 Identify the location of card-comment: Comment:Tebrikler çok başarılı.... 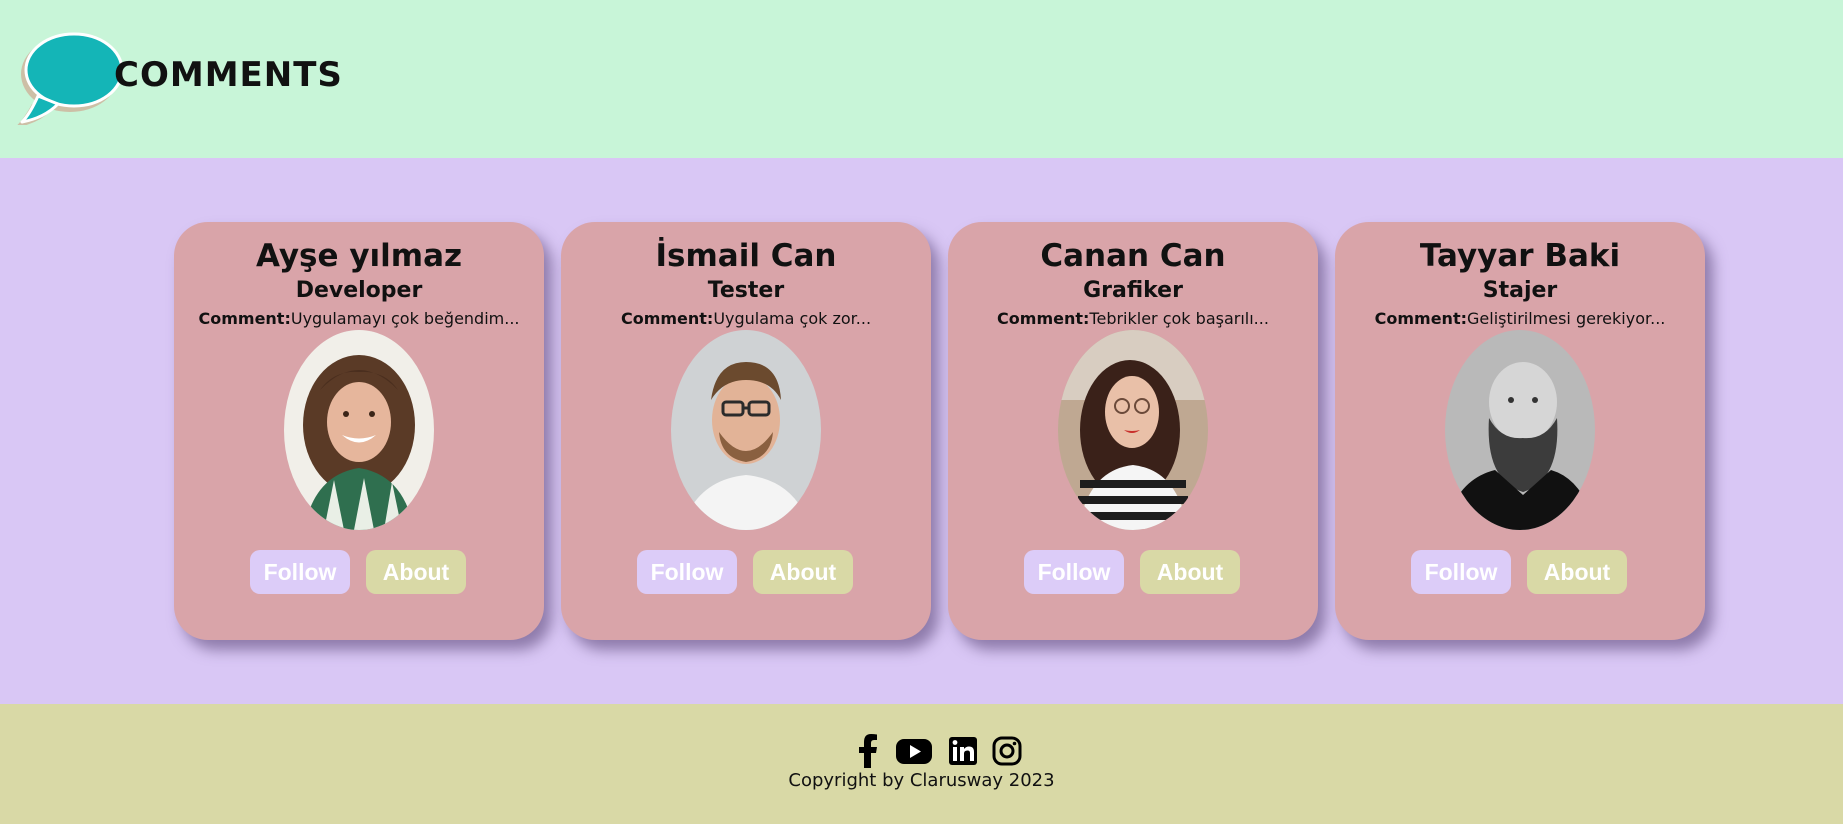
(1133, 319).